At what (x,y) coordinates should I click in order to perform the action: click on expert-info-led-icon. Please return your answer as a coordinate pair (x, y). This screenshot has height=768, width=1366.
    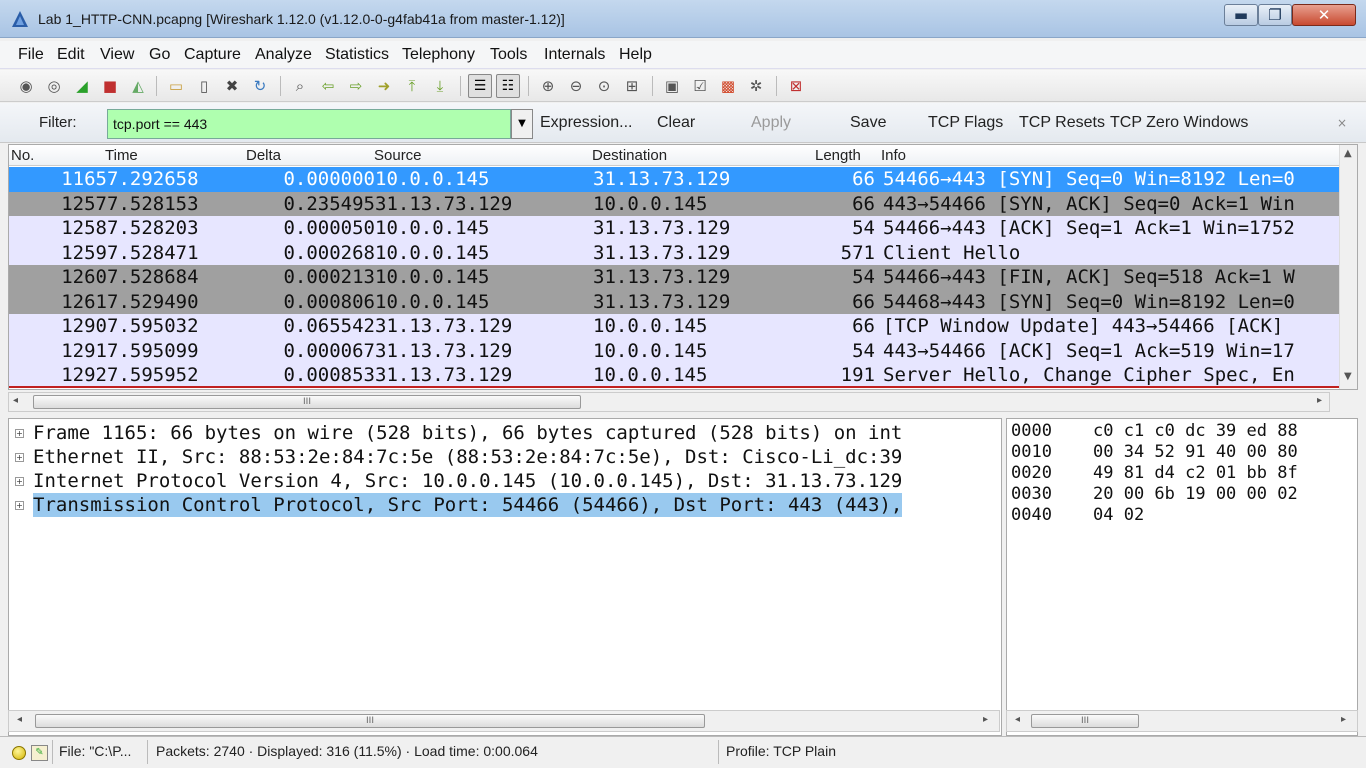
    Looking at the image, I should click on (19, 753).